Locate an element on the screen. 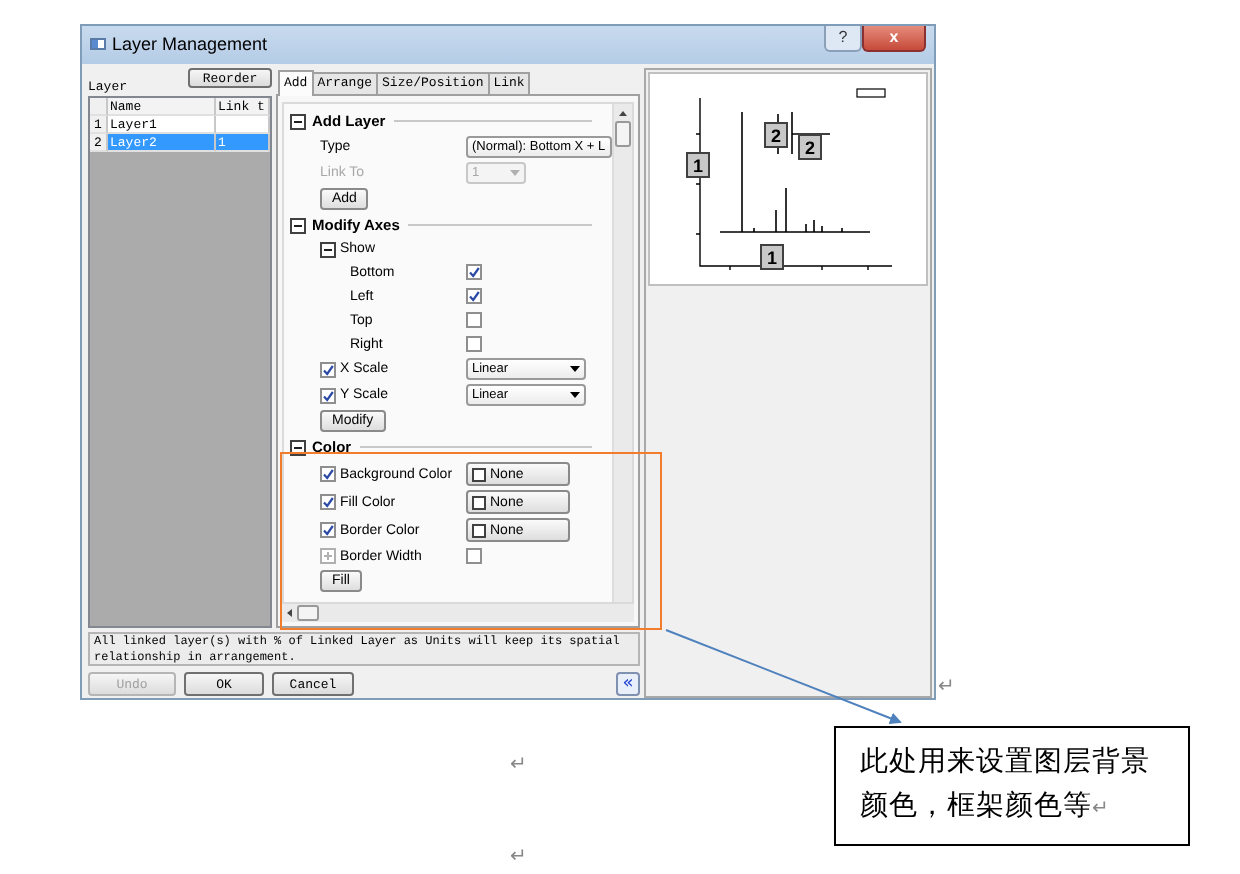 The width and height of the screenshot is (1240, 874). help-button: ? is located at coordinates (843, 39).